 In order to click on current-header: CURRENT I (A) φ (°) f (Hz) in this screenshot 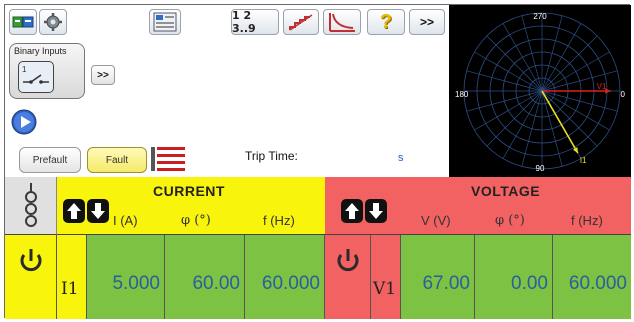, I will do `click(191, 206)`.